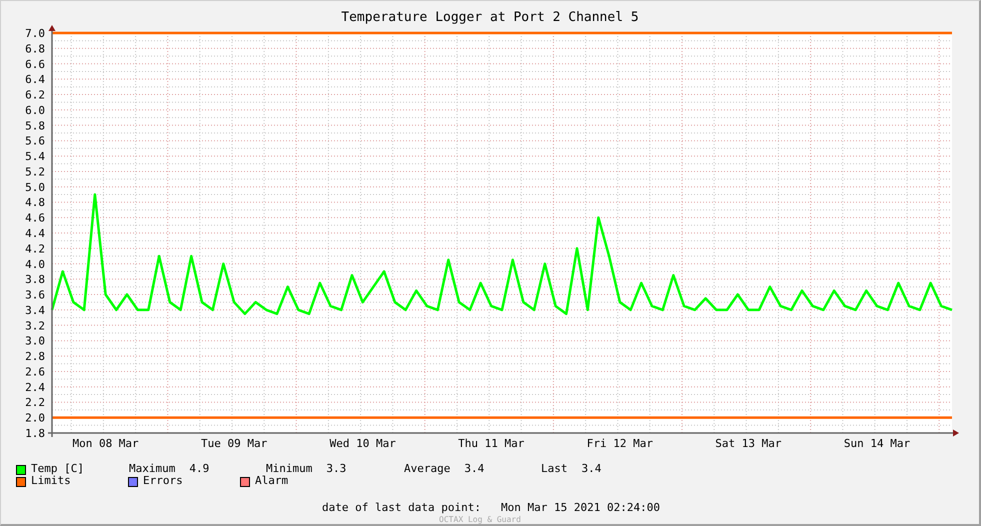 The image size is (981, 526). Describe the element at coordinates (35, 371) in the screenshot. I see `axis-label: 2.6` at that location.